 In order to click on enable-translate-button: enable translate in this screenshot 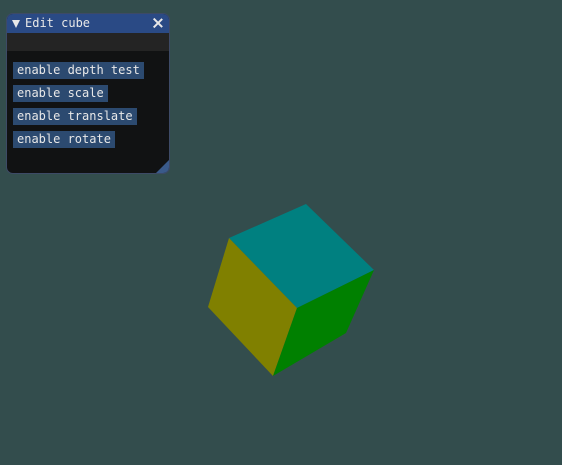, I will do `click(75, 116)`.